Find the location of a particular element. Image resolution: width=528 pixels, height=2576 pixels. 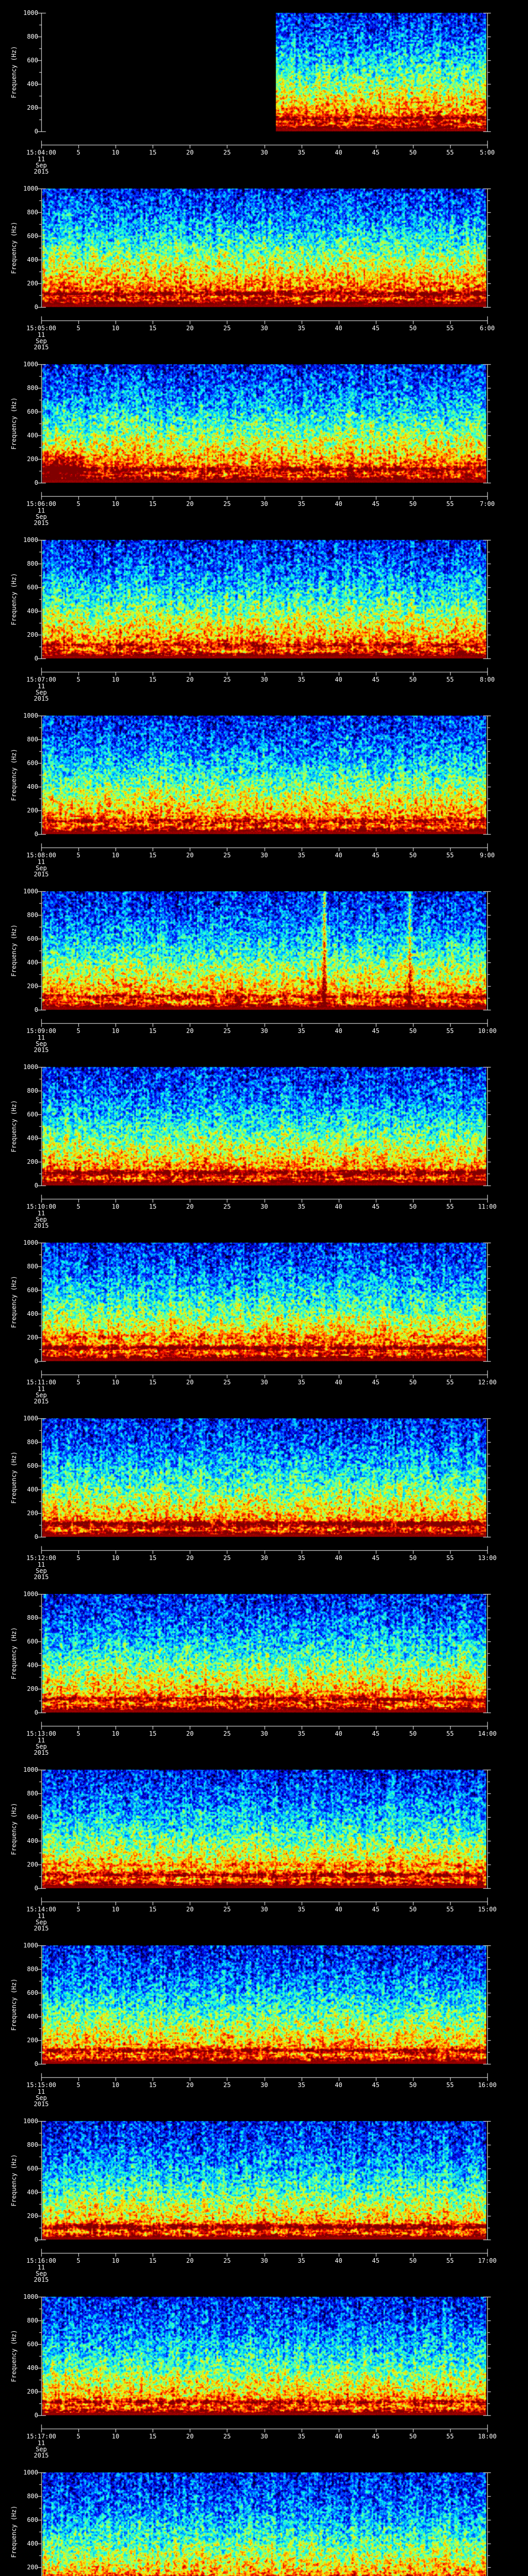

start-time-label: 15:07:00 is located at coordinates (41, 679).